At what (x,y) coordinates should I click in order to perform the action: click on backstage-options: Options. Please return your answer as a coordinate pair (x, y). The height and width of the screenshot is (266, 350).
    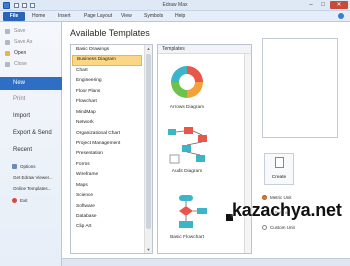
    Looking at the image, I should click on (28, 166).